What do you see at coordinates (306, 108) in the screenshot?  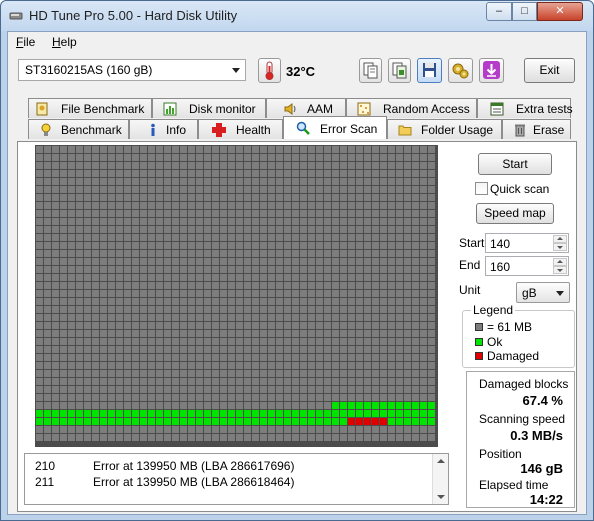 I see `tab-aam: AAM` at bounding box center [306, 108].